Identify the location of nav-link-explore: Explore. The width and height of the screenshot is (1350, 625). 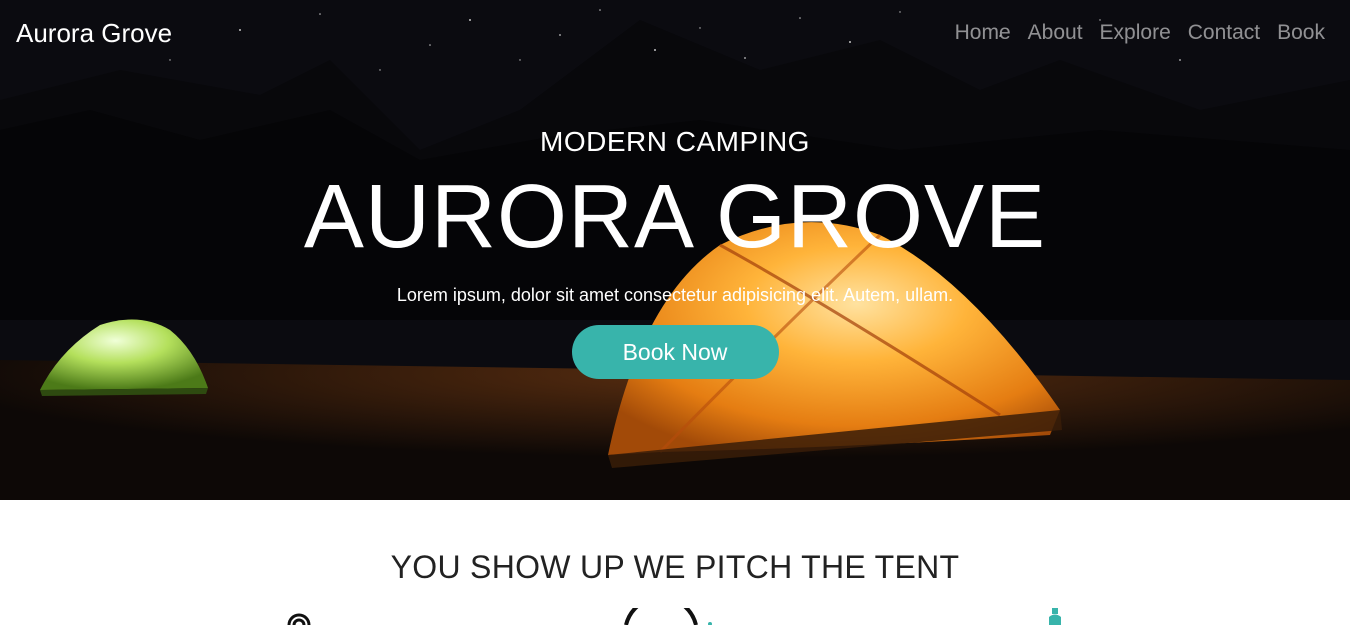
(1135, 33).